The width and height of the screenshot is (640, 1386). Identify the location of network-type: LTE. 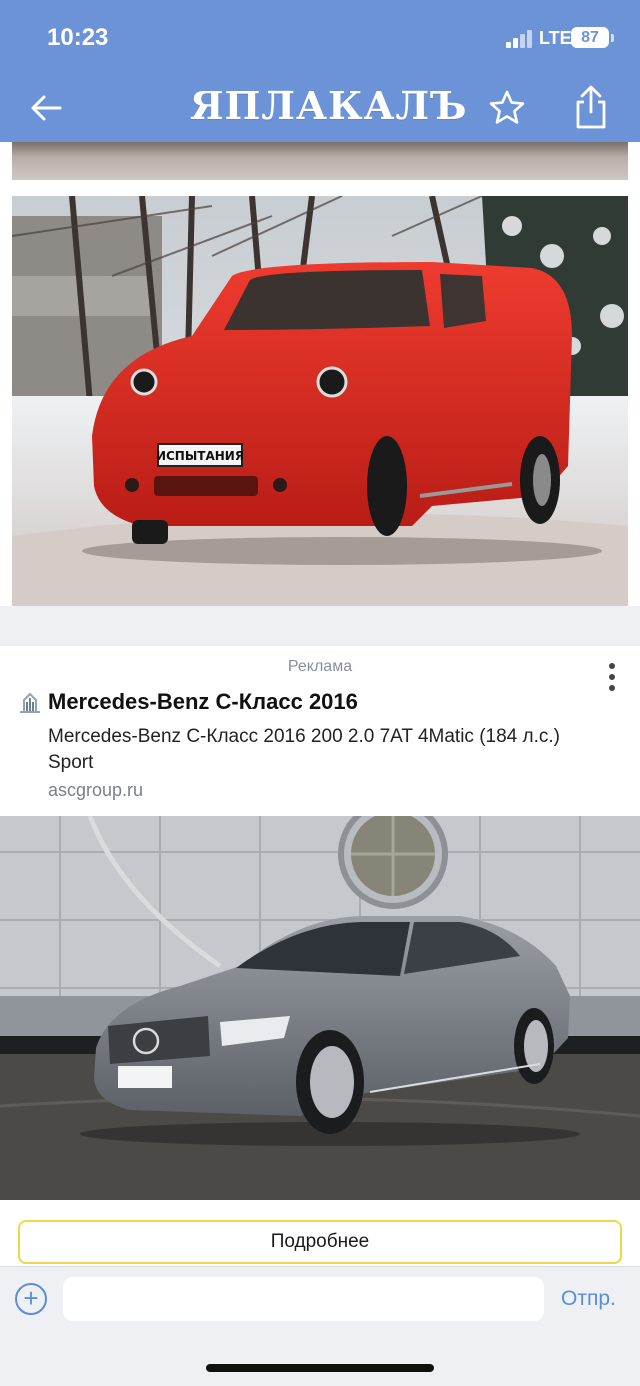
(555, 38).